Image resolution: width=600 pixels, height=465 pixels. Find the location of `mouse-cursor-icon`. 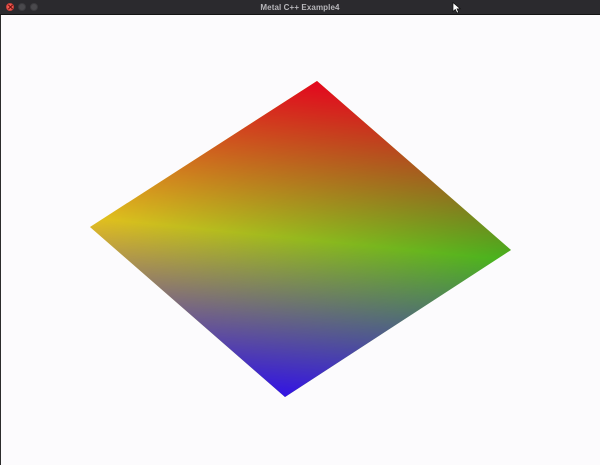

mouse-cursor-icon is located at coordinates (457, 8).